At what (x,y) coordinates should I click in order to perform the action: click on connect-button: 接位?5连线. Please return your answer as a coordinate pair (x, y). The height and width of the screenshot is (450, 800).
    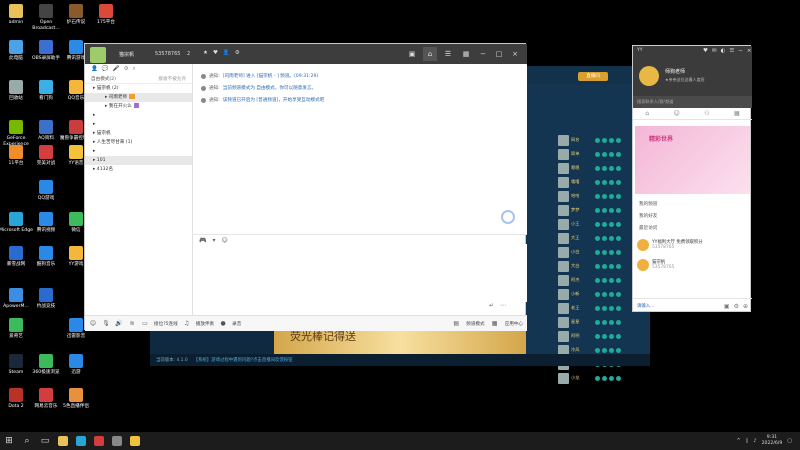
    Looking at the image, I should click on (166, 324).